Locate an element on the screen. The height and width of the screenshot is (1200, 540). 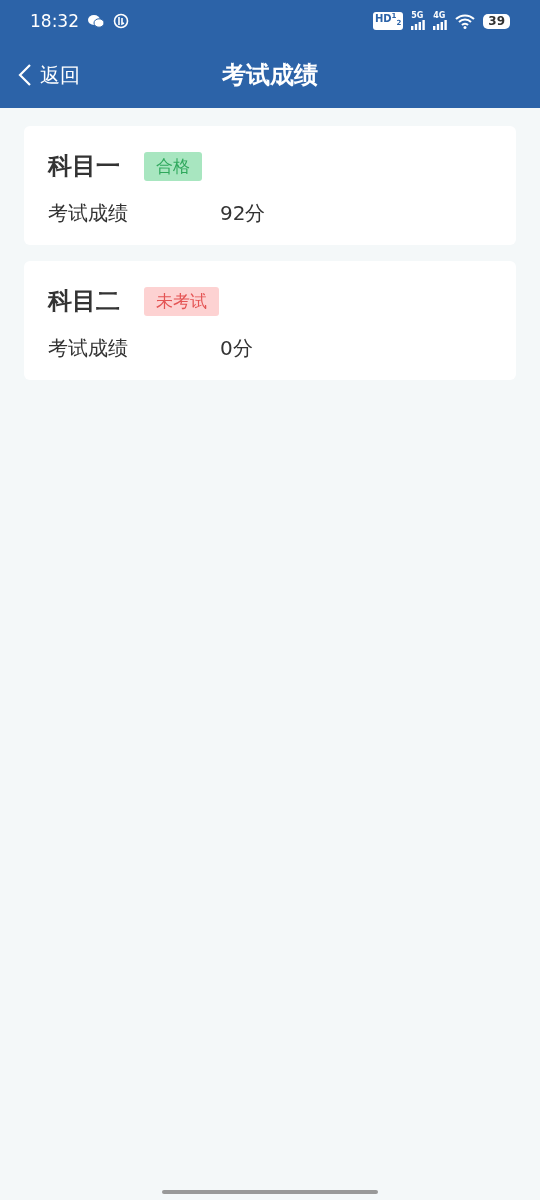
network-label: 5G is located at coordinates (417, 16).